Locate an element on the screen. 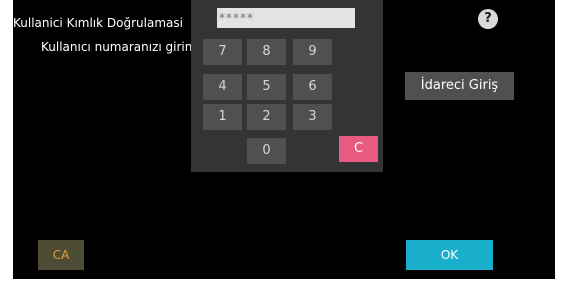  key-7: 7 is located at coordinates (222, 52).